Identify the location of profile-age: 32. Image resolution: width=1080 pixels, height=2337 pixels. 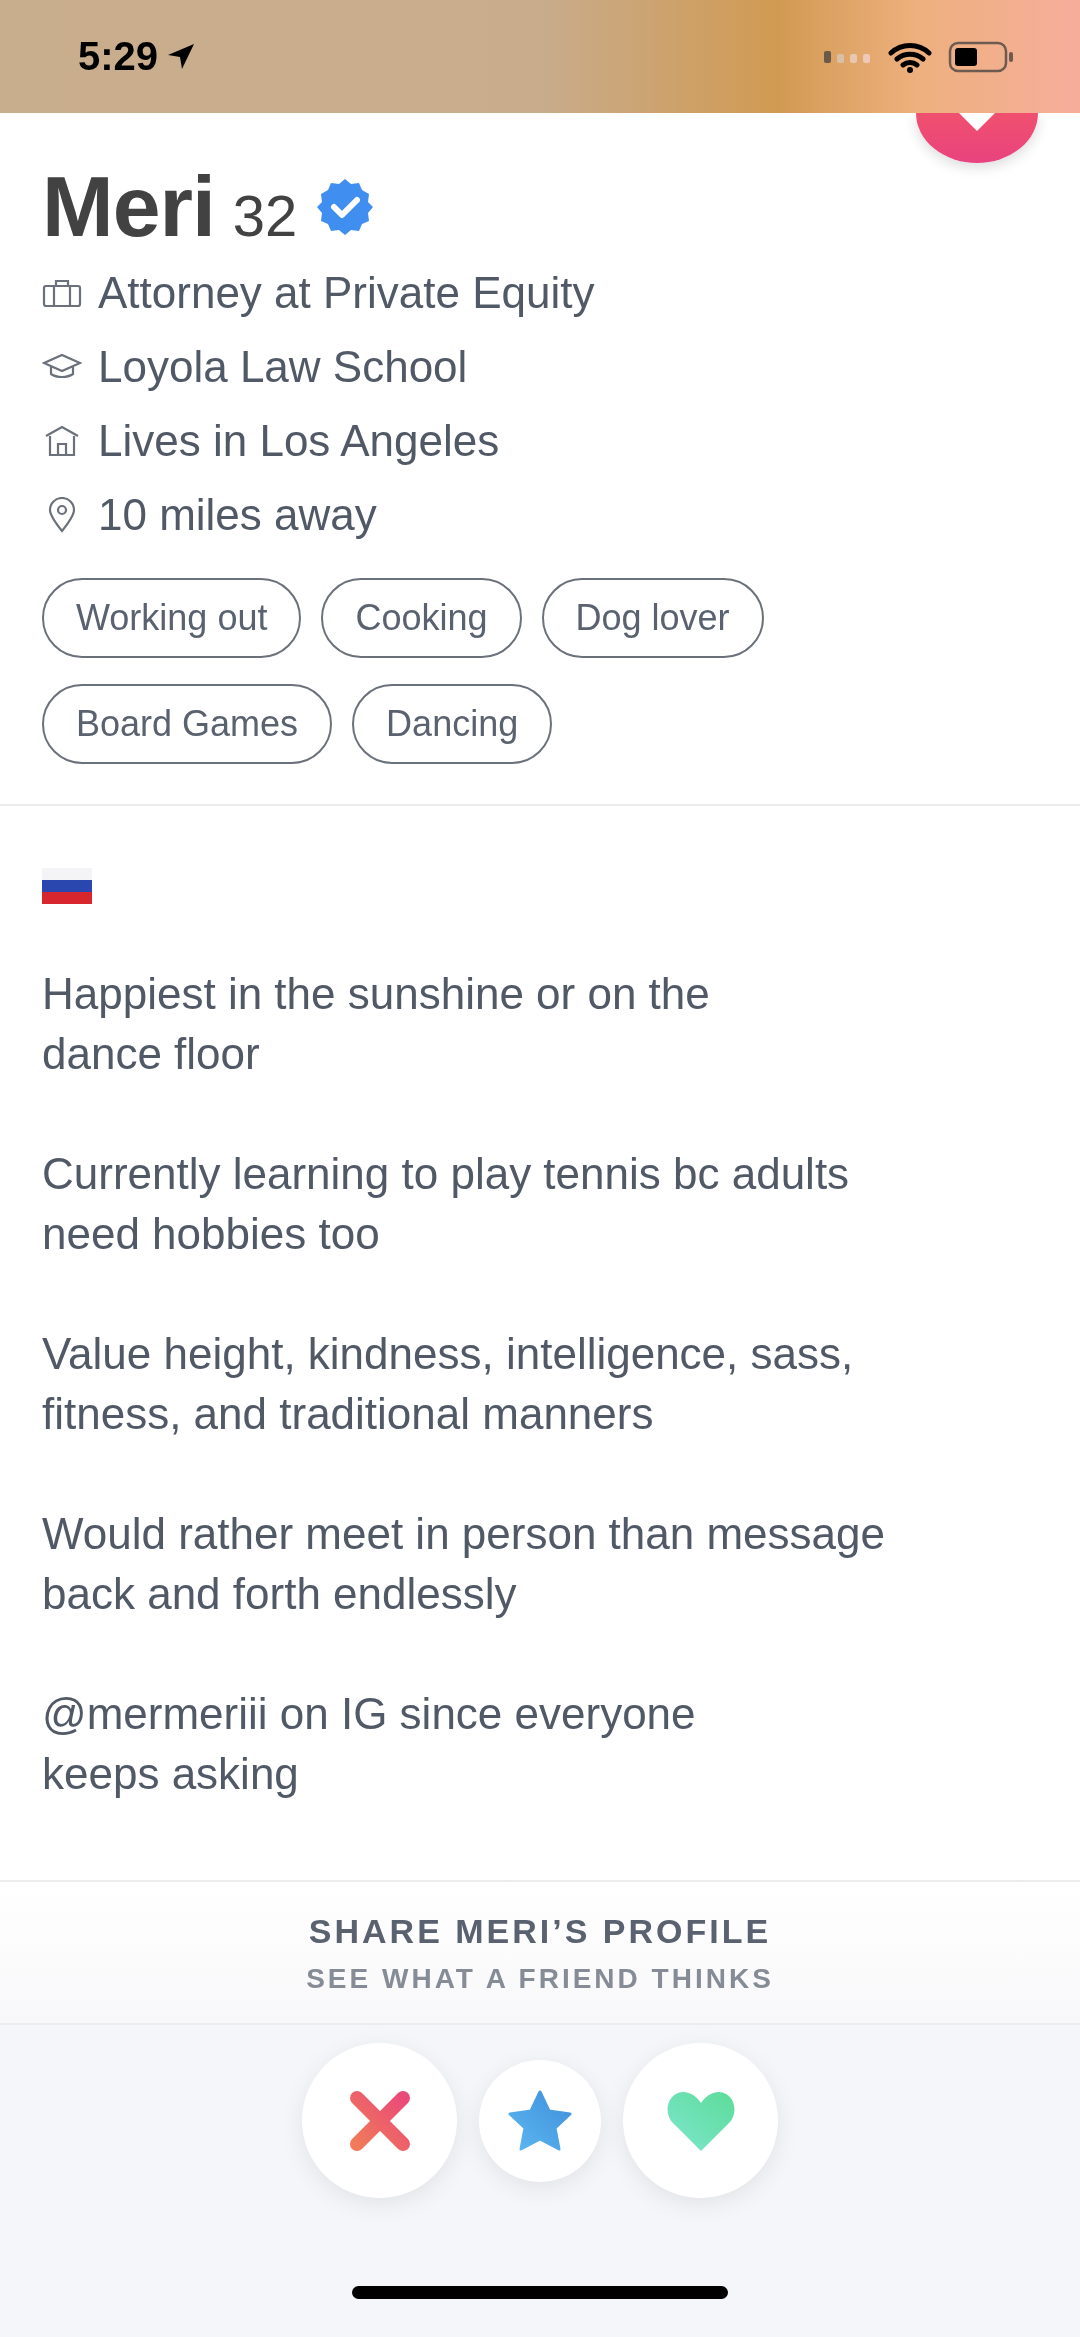
(265, 215).